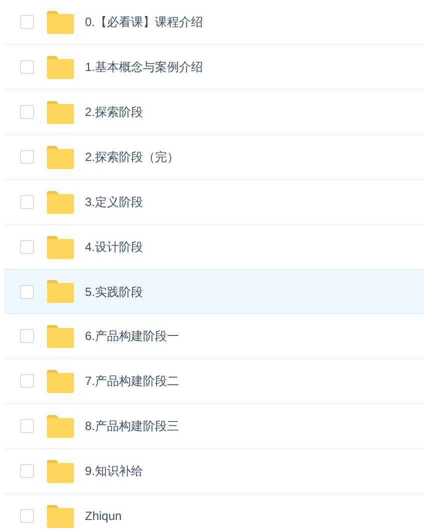 The width and height of the screenshot is (424, 530). What do you see at coordinates (132, 426) in the screenshot?
I see `folder-name: 8.产品构建阶段三` at bounding box center [132, 426].